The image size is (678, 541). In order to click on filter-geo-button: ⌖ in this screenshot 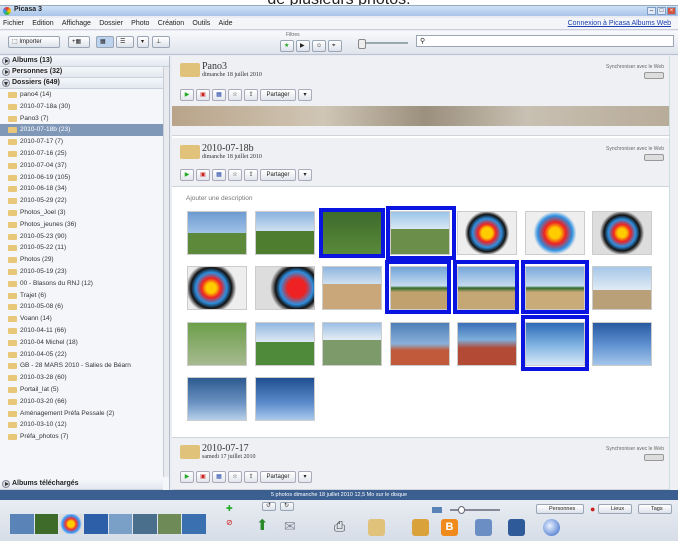, I will do `click(335, 46)`.